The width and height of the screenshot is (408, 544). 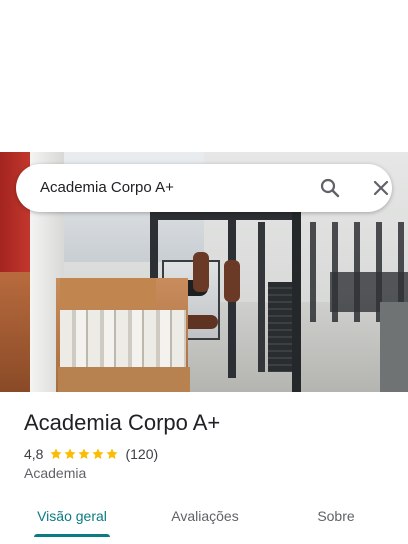 I want to click on photo-machine-frame, so click(x=225, y=216).